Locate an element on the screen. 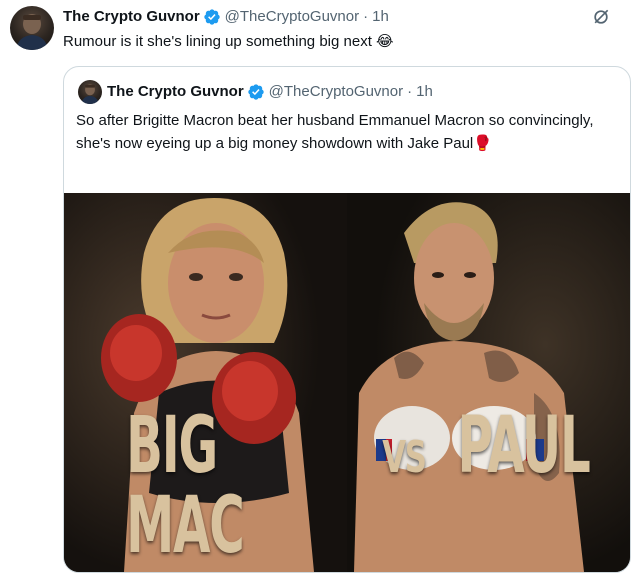 Image resolution: width=634 pixels, height=573 pixels. tweet-time: 1h is located at coordinates (380, 17).